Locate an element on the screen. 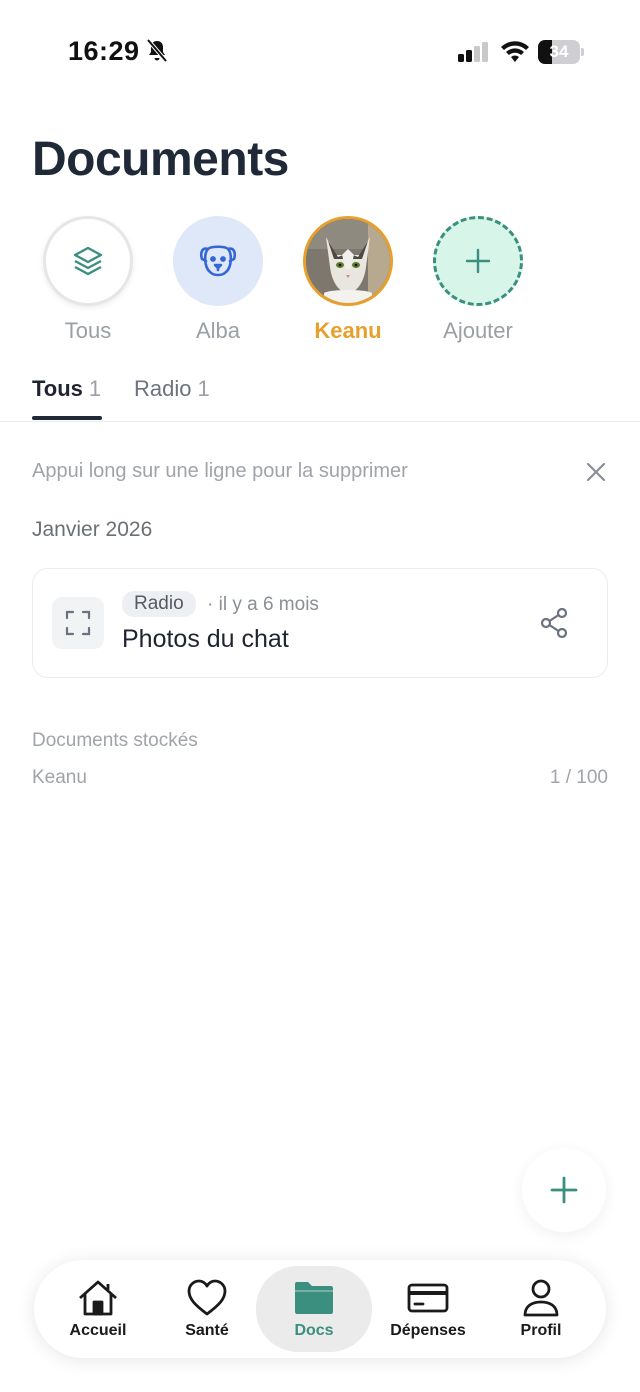  status-bar: 16:29 34 is located at coordinates (320, 50).